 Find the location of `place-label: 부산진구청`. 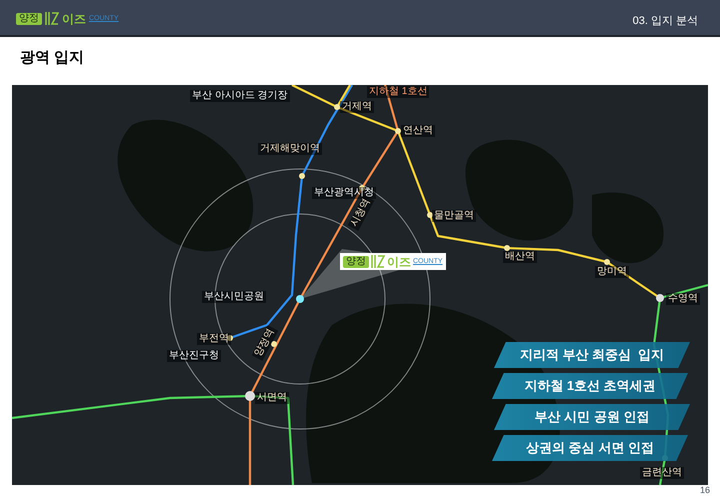

place-label: 부산진구청 is located at coordinates (194, 356).